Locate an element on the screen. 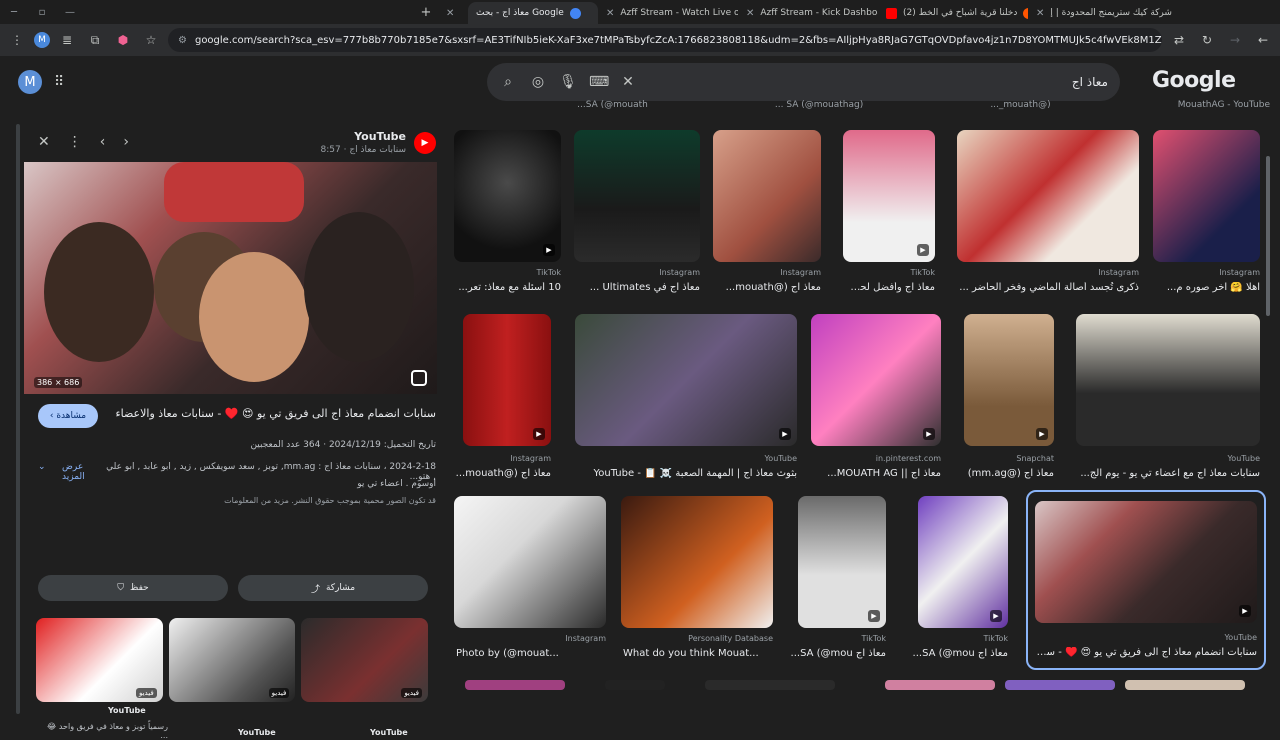  reload-icon: ↻ is located at coordinates (1207, 40).